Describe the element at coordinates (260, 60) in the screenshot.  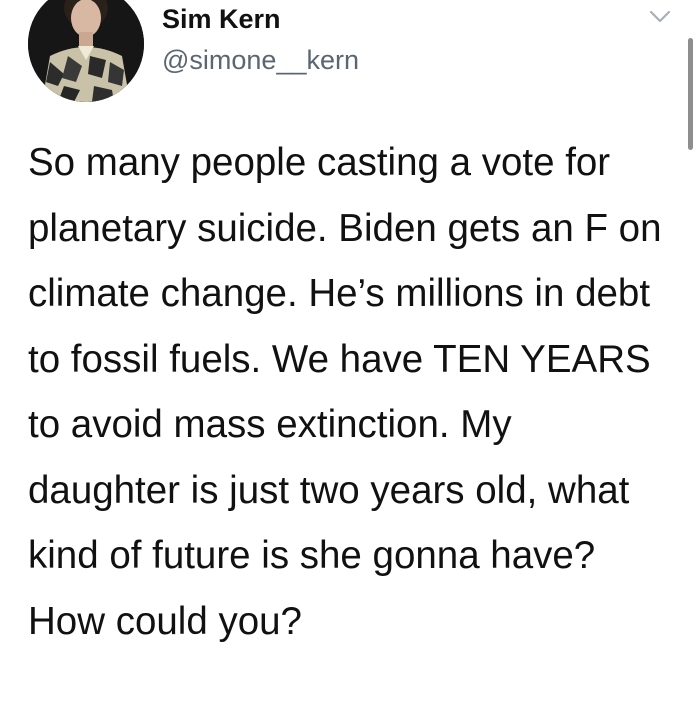
I see `author-handle: @simone__kern` at that location.